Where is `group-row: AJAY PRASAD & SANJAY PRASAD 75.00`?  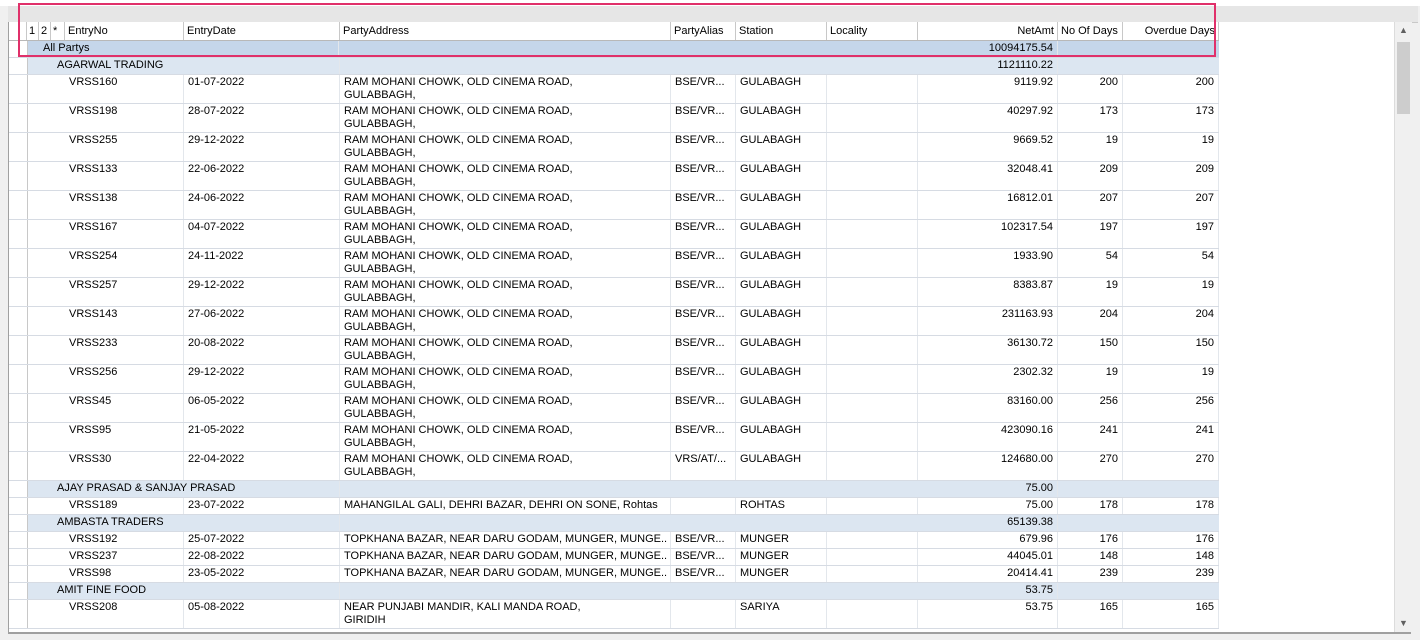 group-row: AJAY PRASAD & SANJAY PRASAD 75.00 is located at coordinates (614, 489).